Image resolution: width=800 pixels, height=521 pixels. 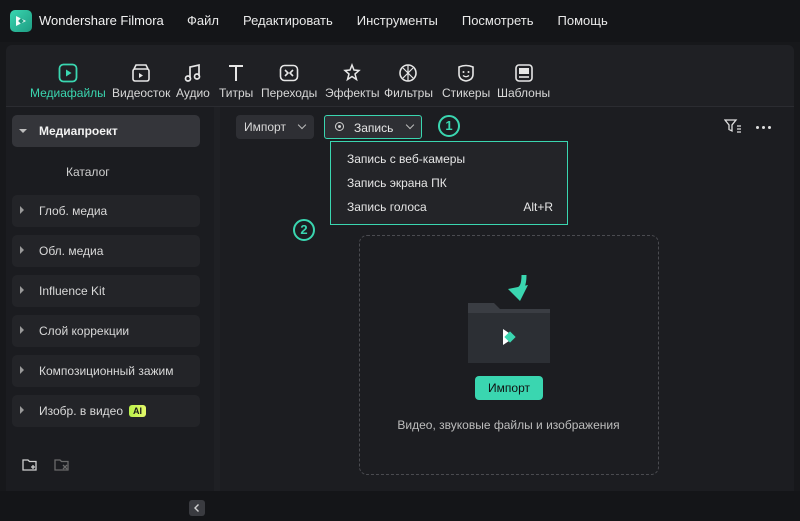 I want to click on tab-templates-label: Шаблоны, so click(x=524, y=93).